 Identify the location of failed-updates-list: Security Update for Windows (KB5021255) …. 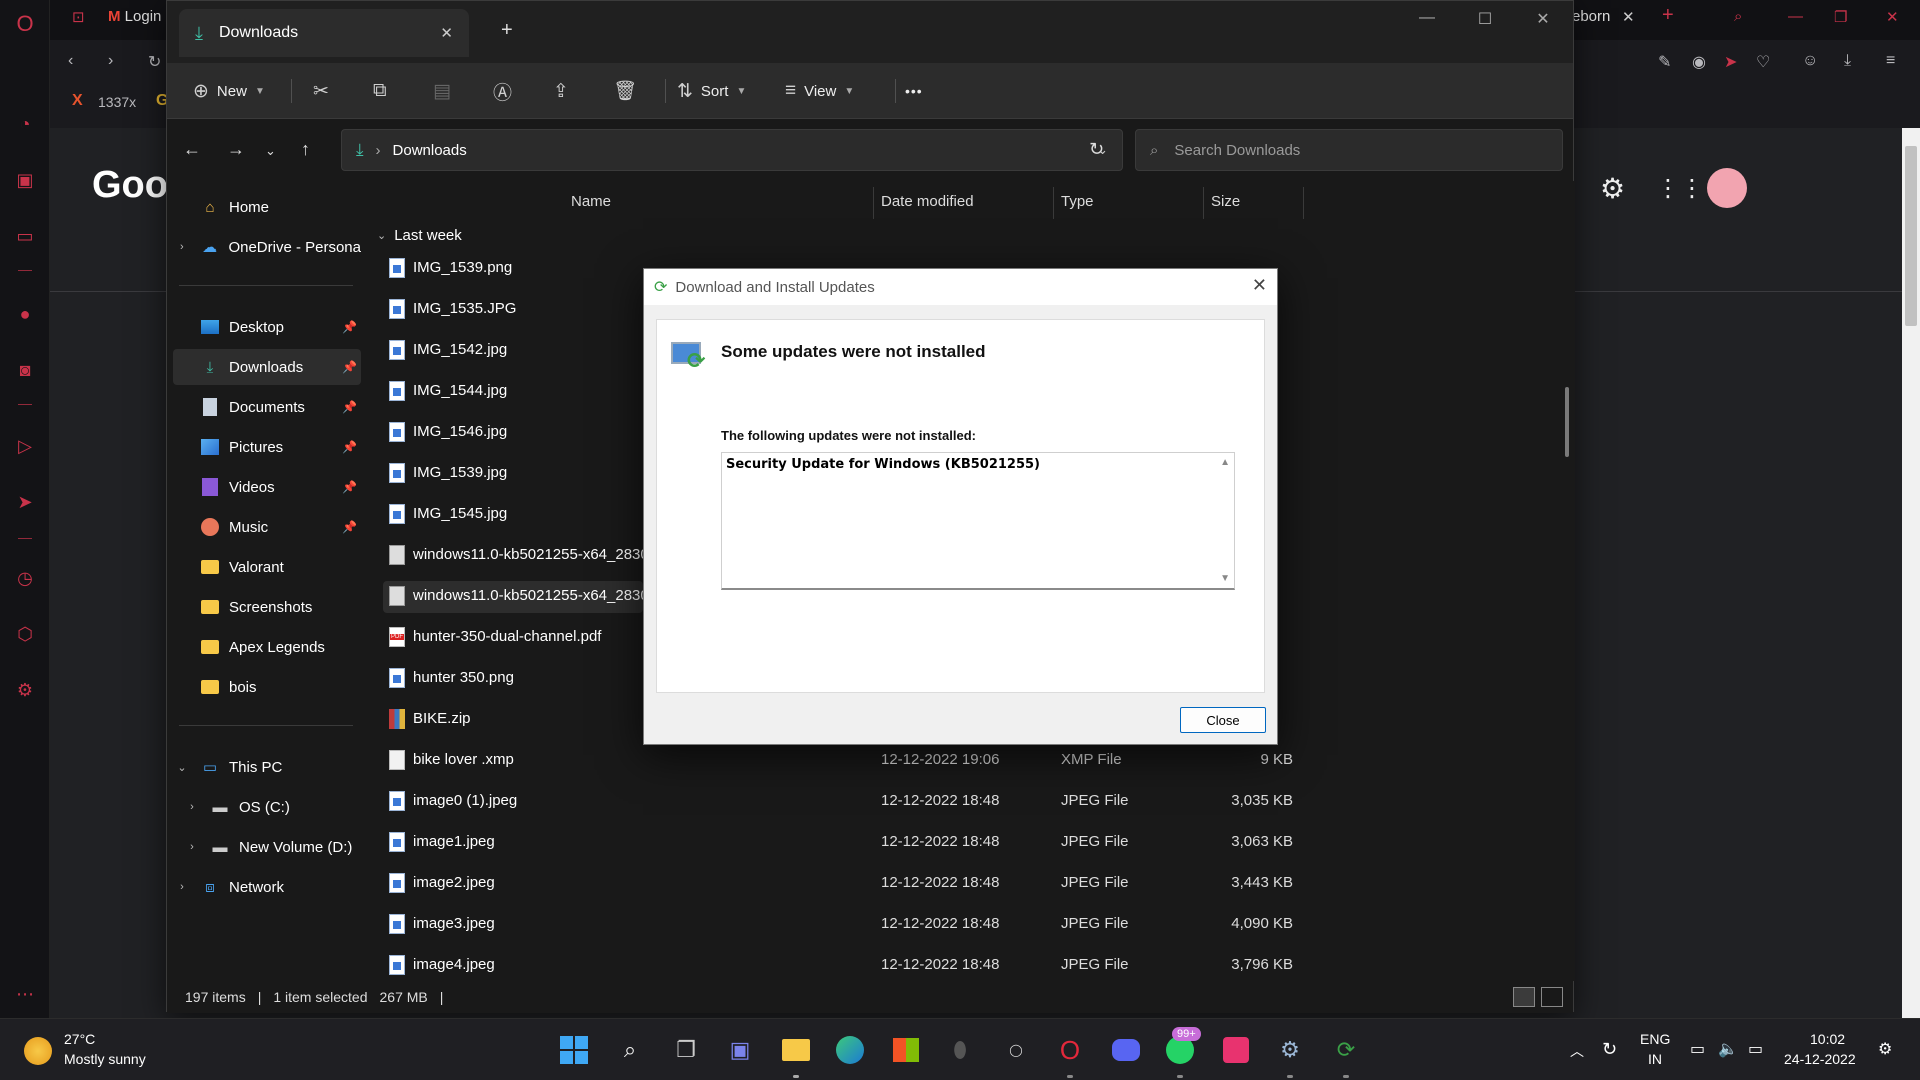
(978, 521).